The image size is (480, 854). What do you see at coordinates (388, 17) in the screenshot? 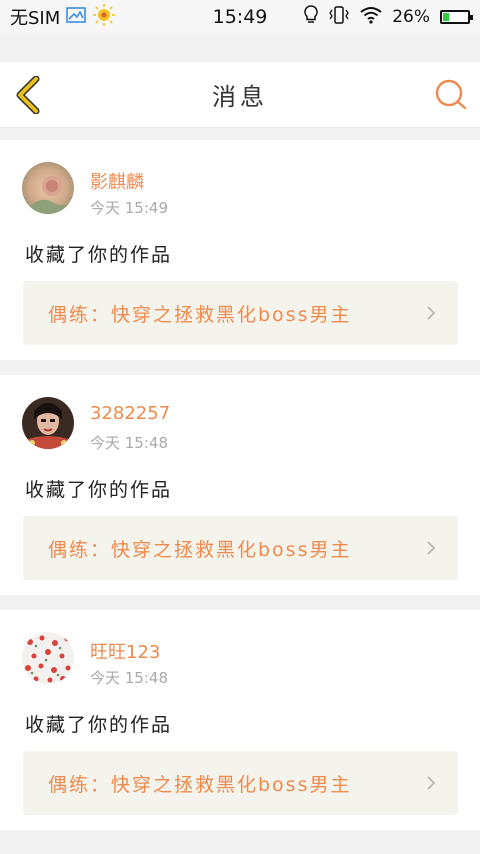
I see `status-right: 26%` at bounding box center [388, 17].